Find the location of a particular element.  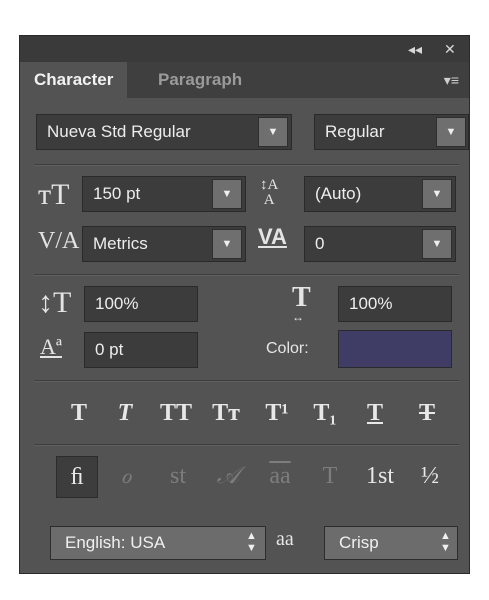

language-select: English: USA is located at coordinates (158, 543).